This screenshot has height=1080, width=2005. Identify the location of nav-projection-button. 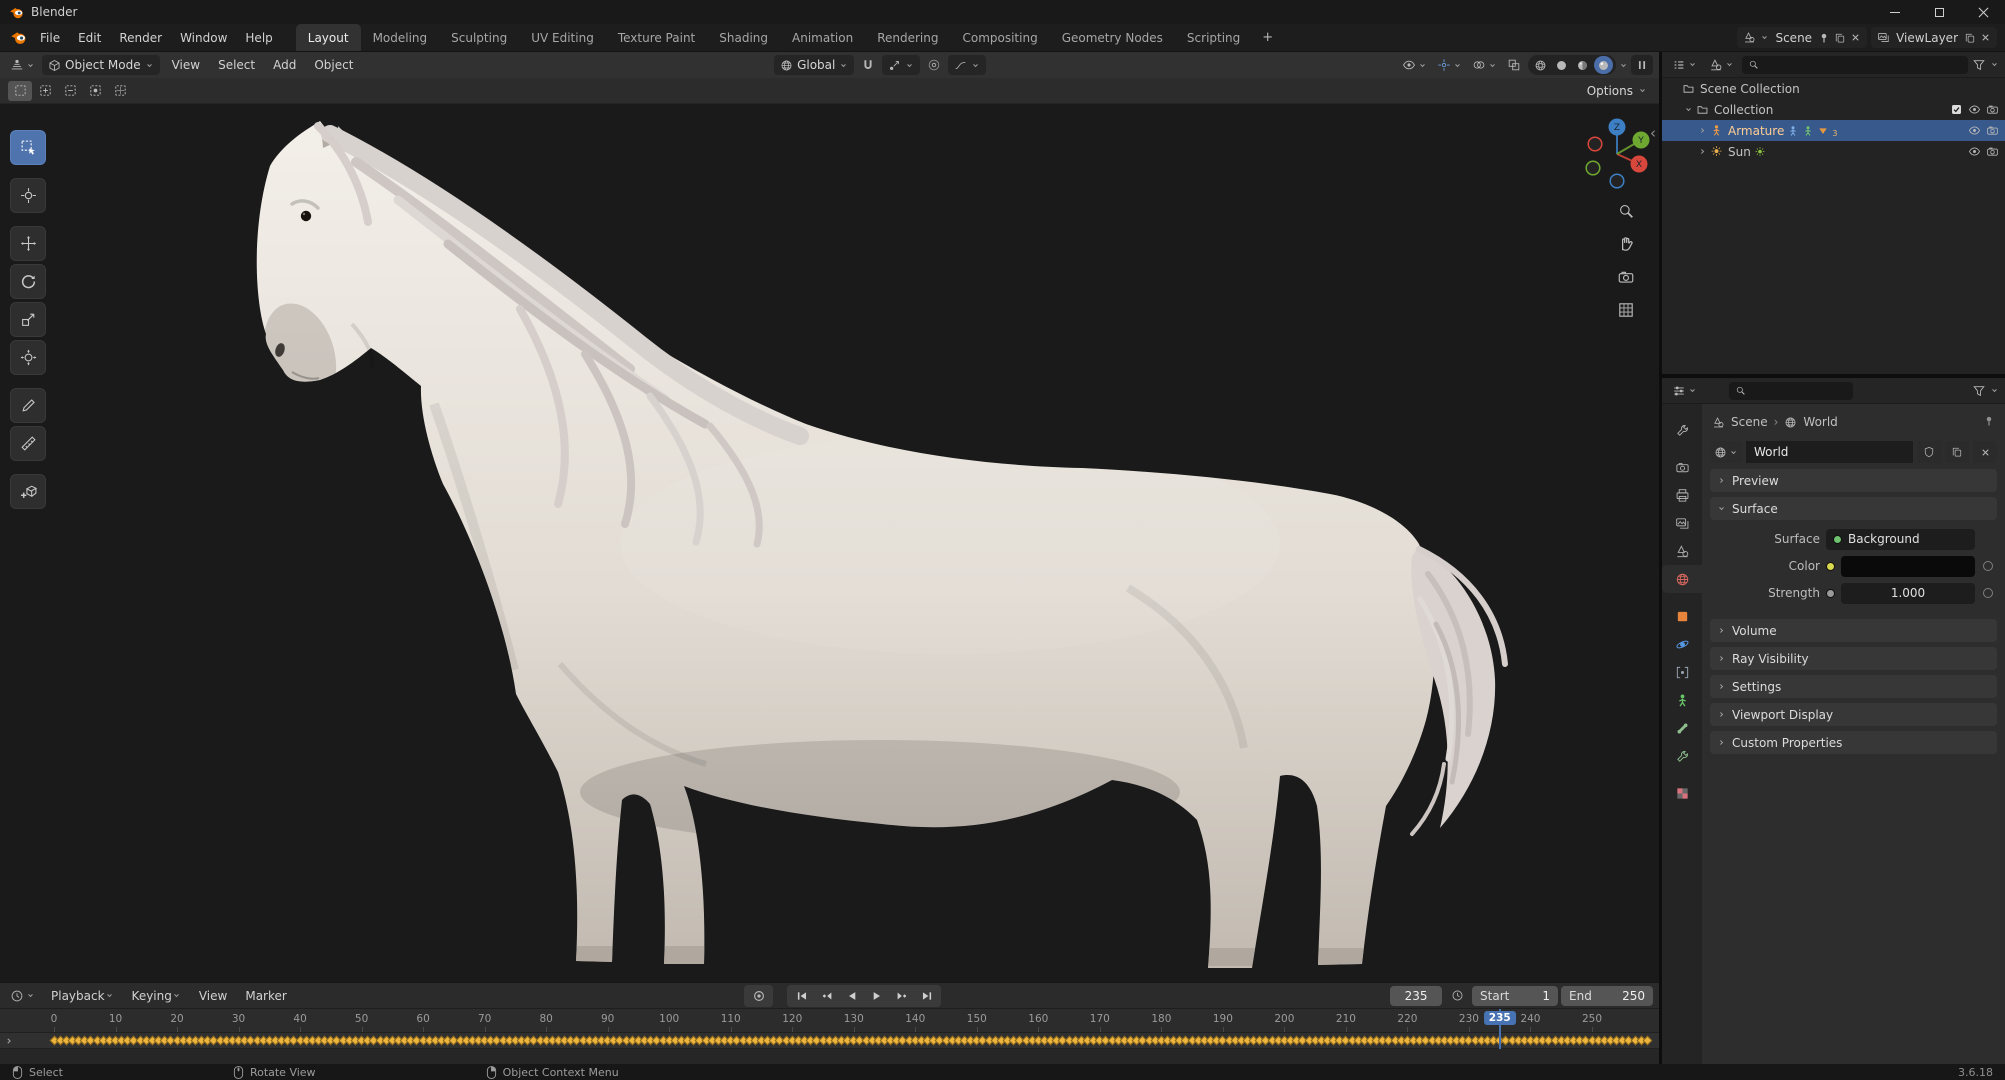
(1626, 312).